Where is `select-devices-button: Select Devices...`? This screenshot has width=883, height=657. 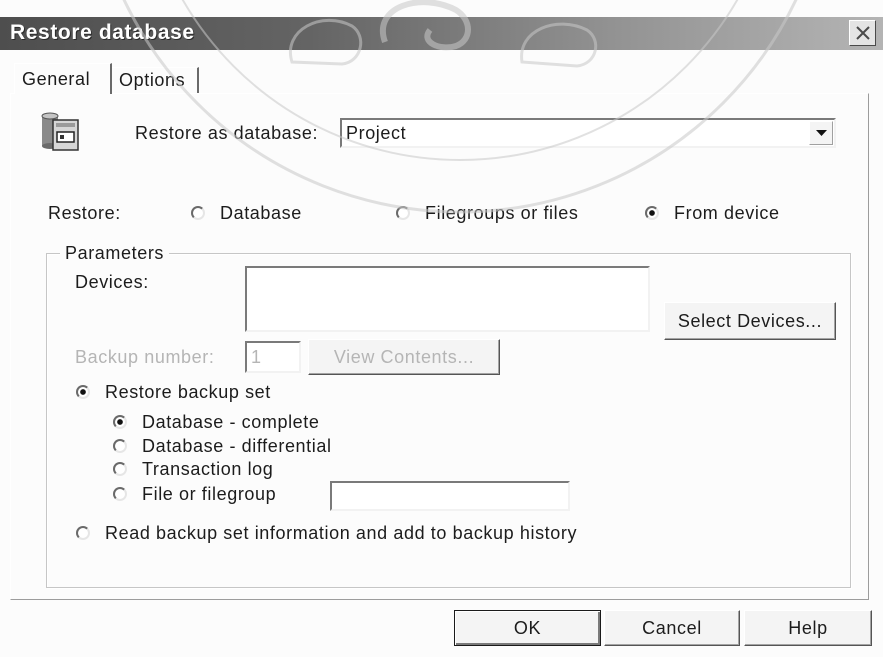 select-devices-button: Select Devices... is located at coordinates (750, 321).